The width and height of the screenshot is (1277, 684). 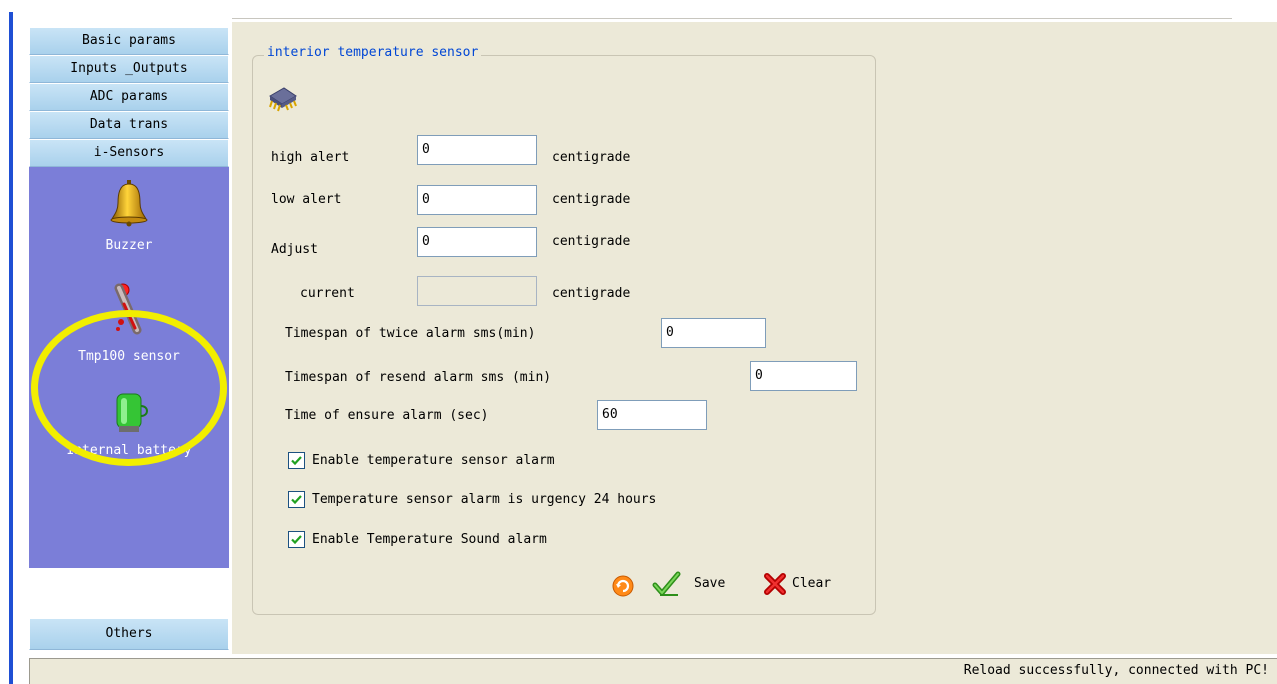 What do you see at coordinates (477, 200) in the screenshot?
I see `low-alert-input: 0` at bounding box center [477, 200].